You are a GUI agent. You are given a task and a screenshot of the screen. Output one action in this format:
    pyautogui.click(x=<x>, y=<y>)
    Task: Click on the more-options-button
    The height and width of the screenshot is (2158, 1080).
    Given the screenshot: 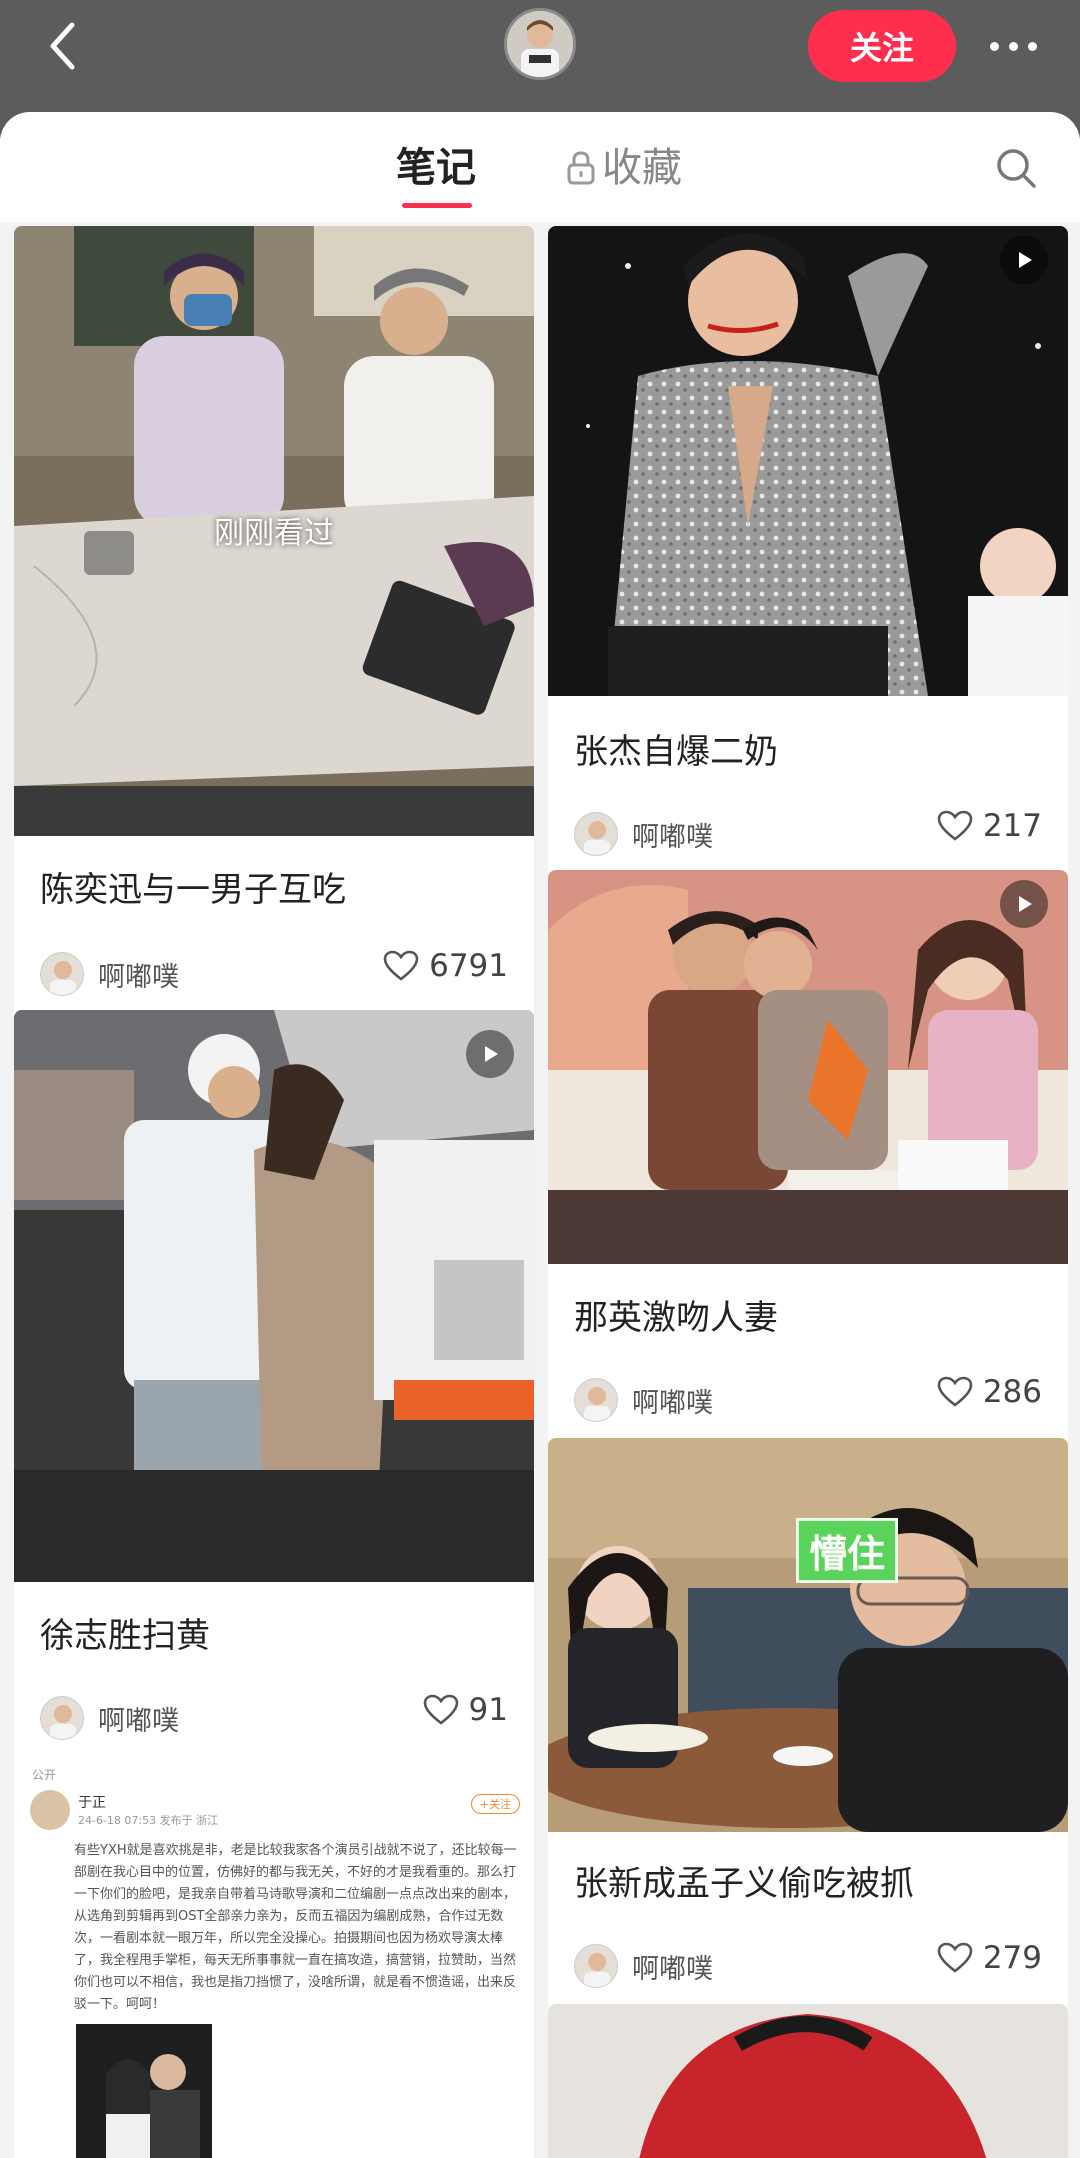 What is the action you would take?
    pyautogui.click(x=1013, y=46)
    